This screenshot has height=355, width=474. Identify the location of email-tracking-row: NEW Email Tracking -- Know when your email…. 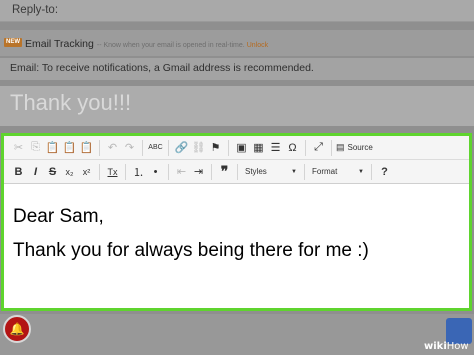
(237, 43).